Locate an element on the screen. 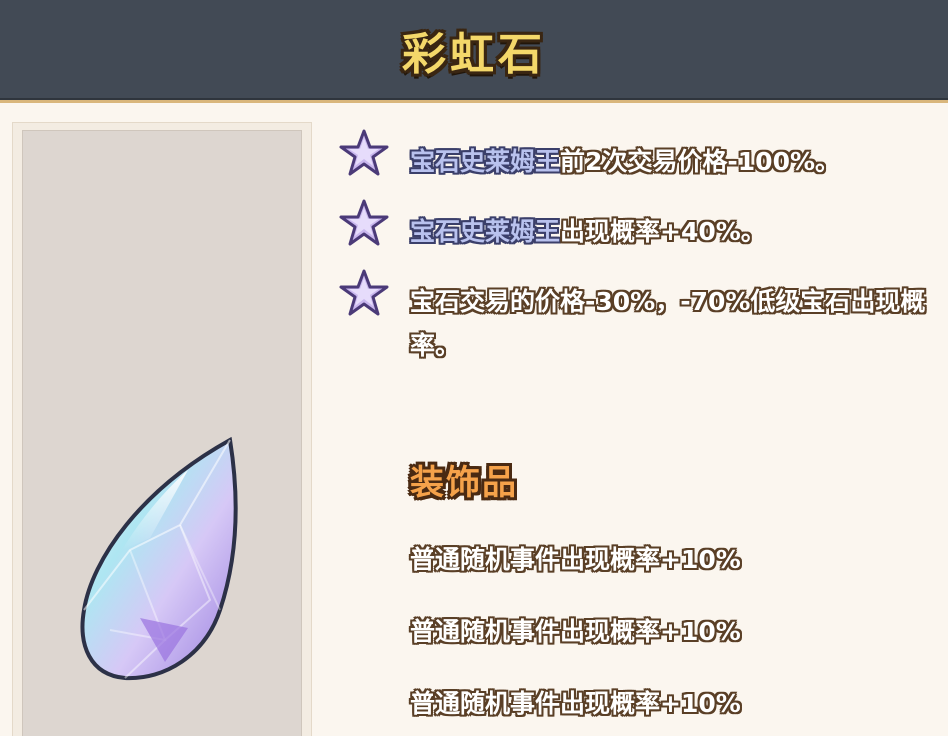 The width and height of the screenshot is (948, 736). effect-item: 宝石史莱姆王出现概率+40%。 is located at coordinates (638, 233).